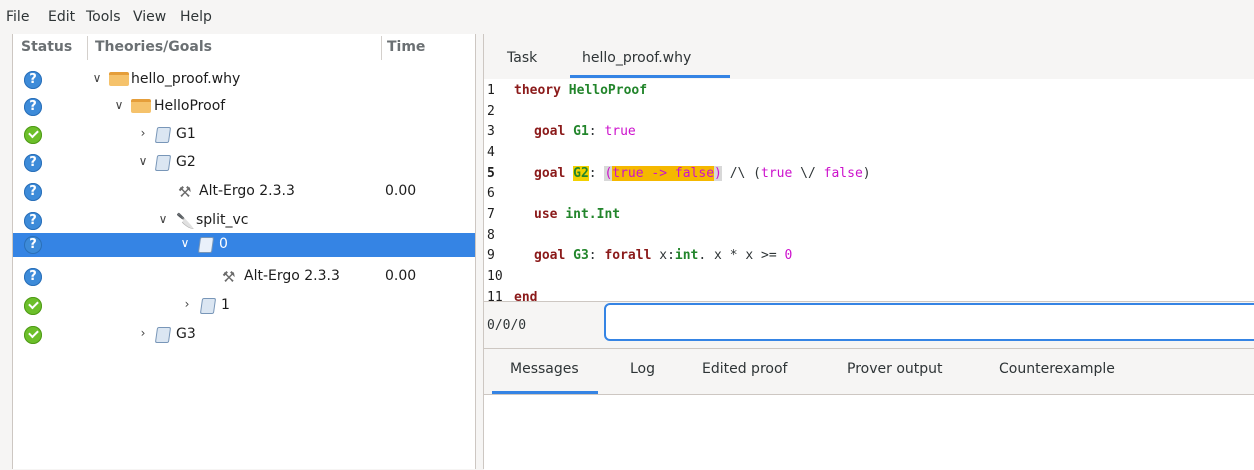 This screenshot has width=1254, height=470. I want to click on tree-row-file: ? ∨ hello_proof.why, so click(244, 80).